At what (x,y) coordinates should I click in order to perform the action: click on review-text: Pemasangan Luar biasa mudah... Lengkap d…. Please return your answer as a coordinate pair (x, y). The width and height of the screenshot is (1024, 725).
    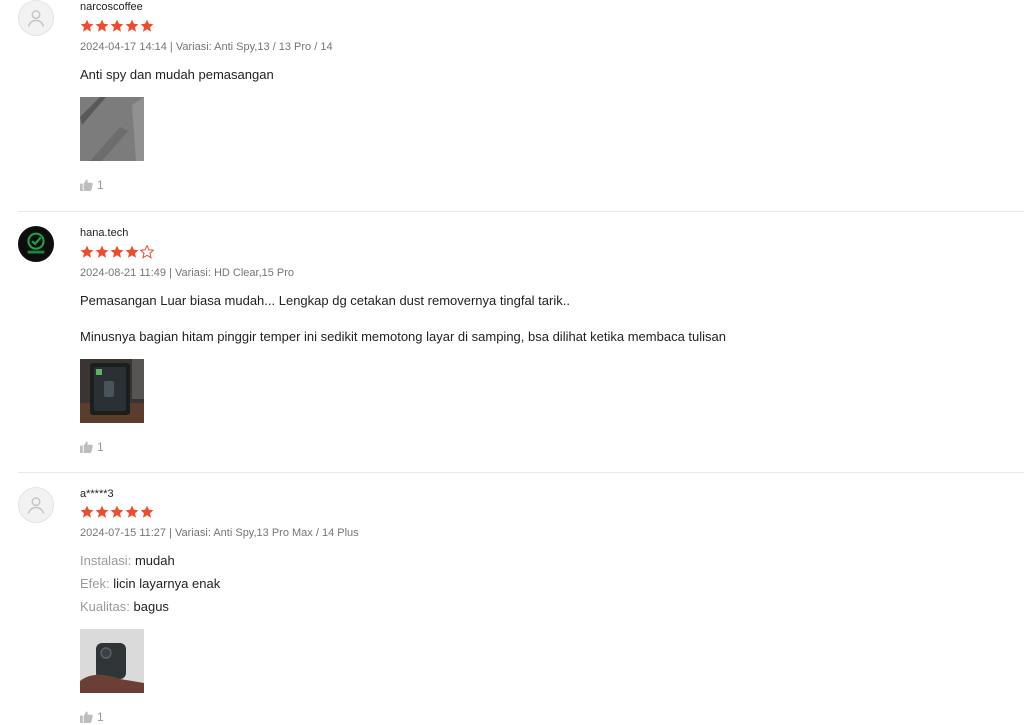
    Looking at the image, I should click on (325, 300).